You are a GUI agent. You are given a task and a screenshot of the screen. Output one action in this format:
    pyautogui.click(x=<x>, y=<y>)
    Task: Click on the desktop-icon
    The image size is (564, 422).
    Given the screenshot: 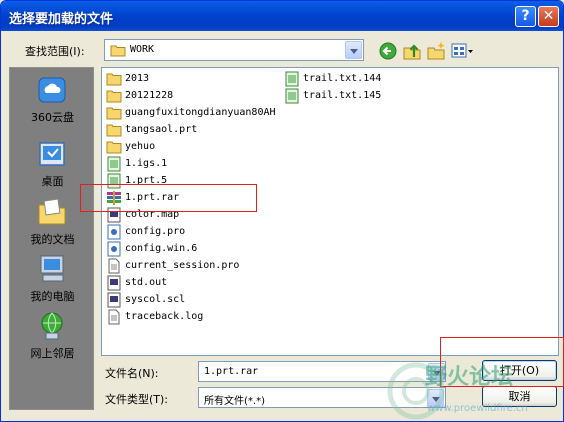 What is the action you would take?
    pyautogui.click(x=52, y=154)
    